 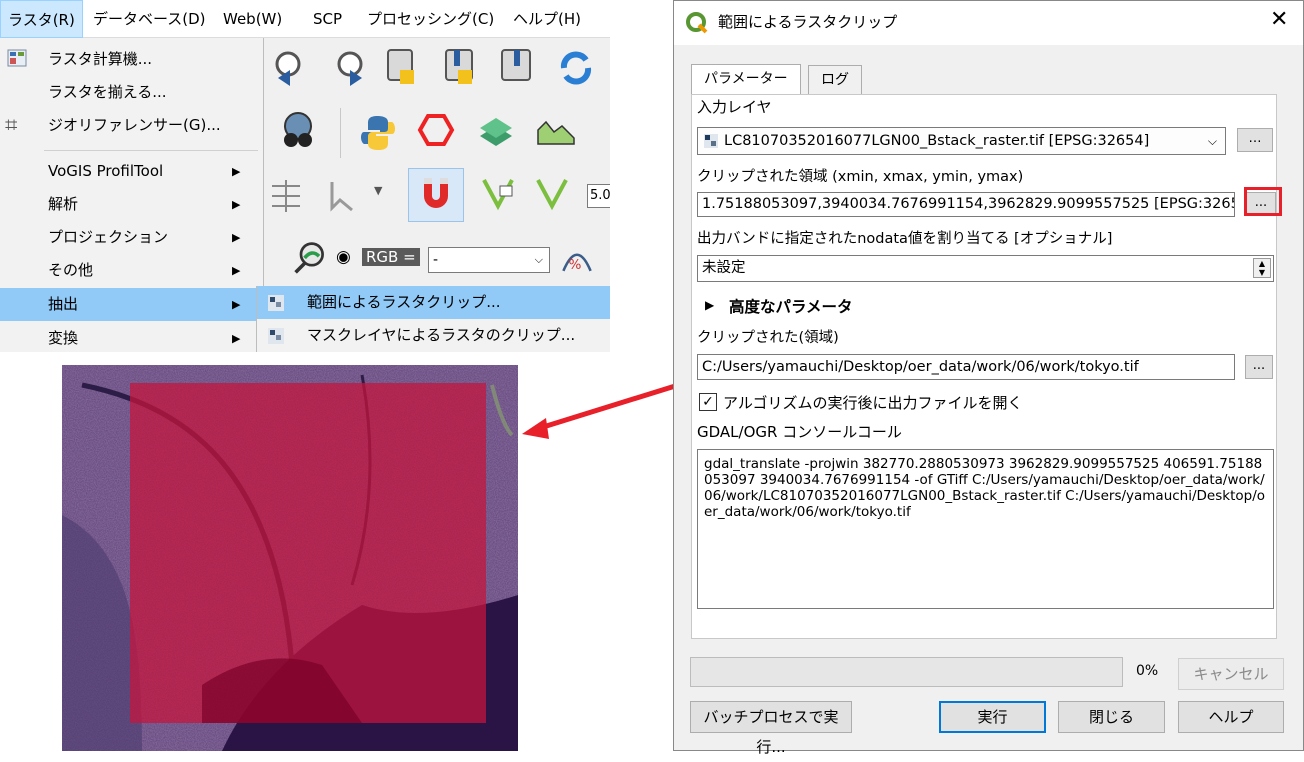 I want to click on grid-icon: ⌗, so click(x=11, y=125).